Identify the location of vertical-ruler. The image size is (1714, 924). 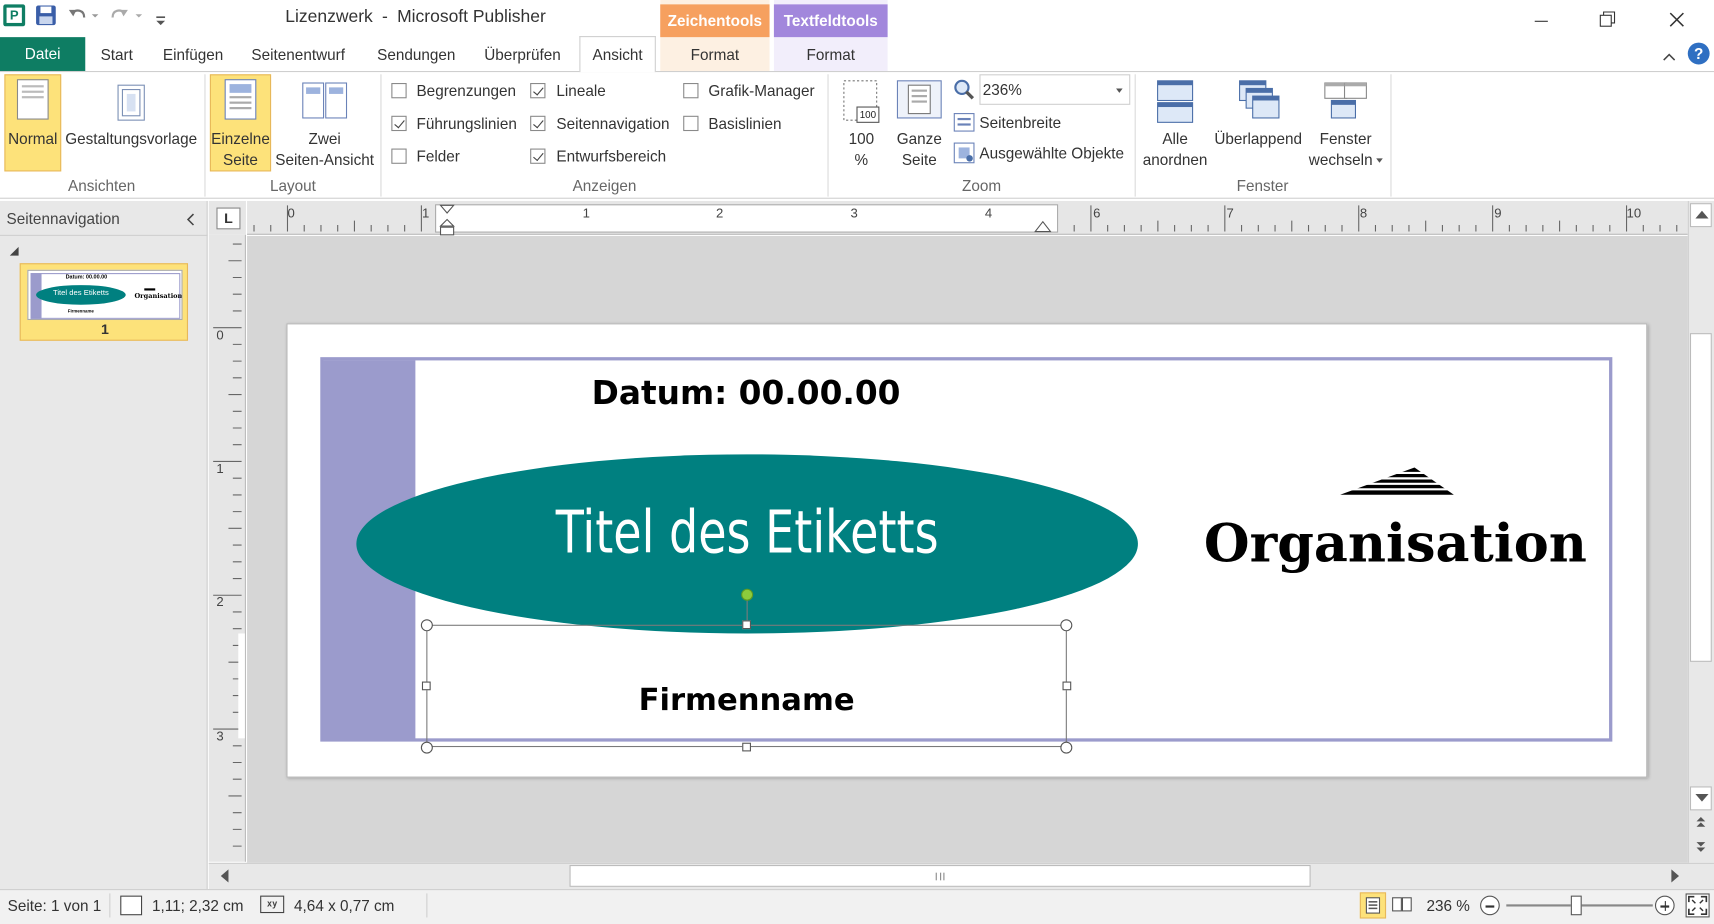
(227, 548).